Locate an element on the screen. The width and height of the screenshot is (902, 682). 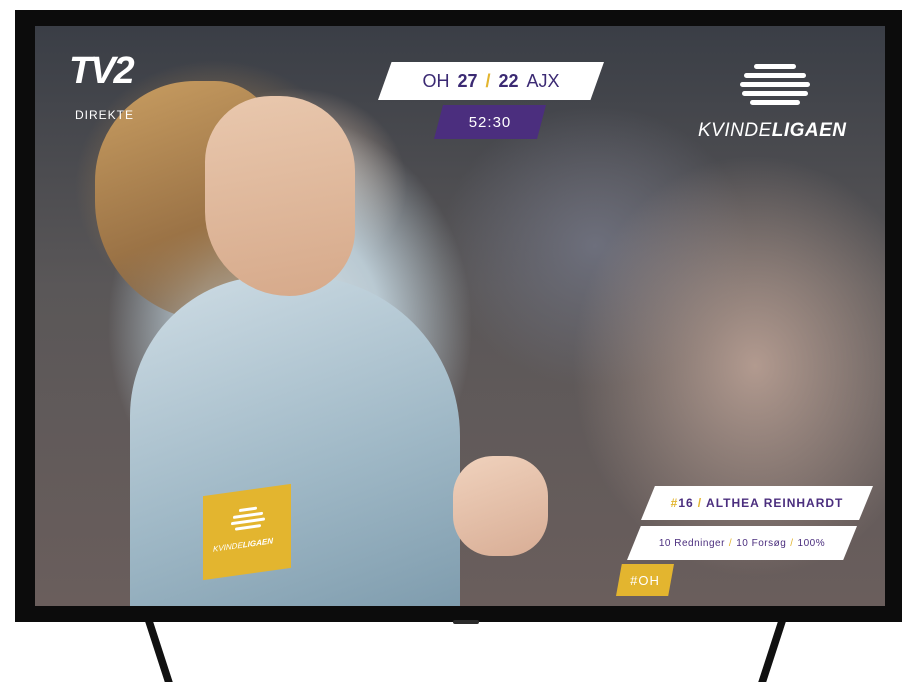
away-score: 22 is located at coordinates (508, 80).